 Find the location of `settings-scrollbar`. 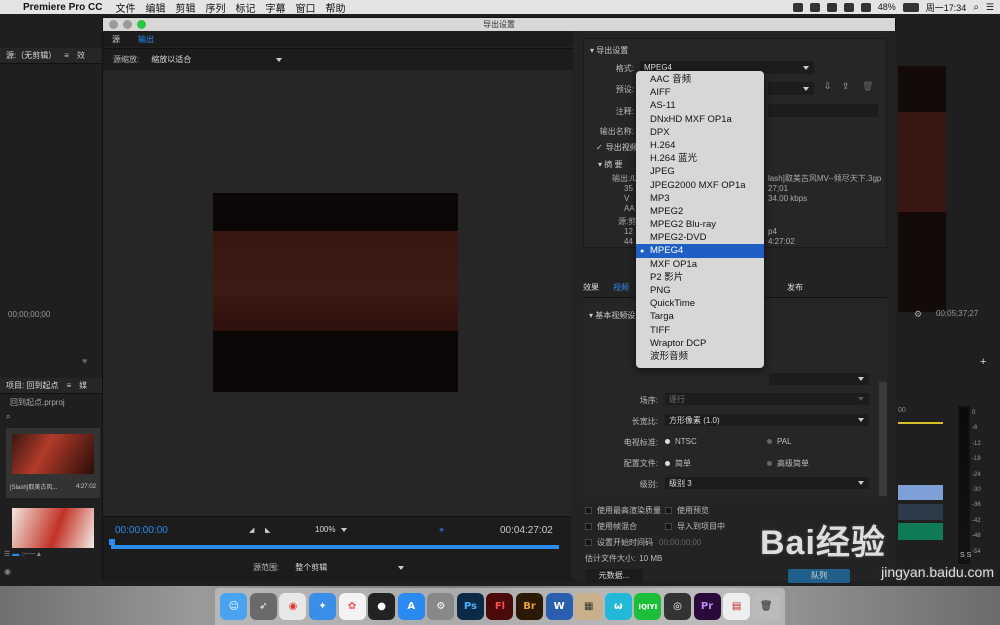

settings-scrollbar is located at coordinates (883, 439).